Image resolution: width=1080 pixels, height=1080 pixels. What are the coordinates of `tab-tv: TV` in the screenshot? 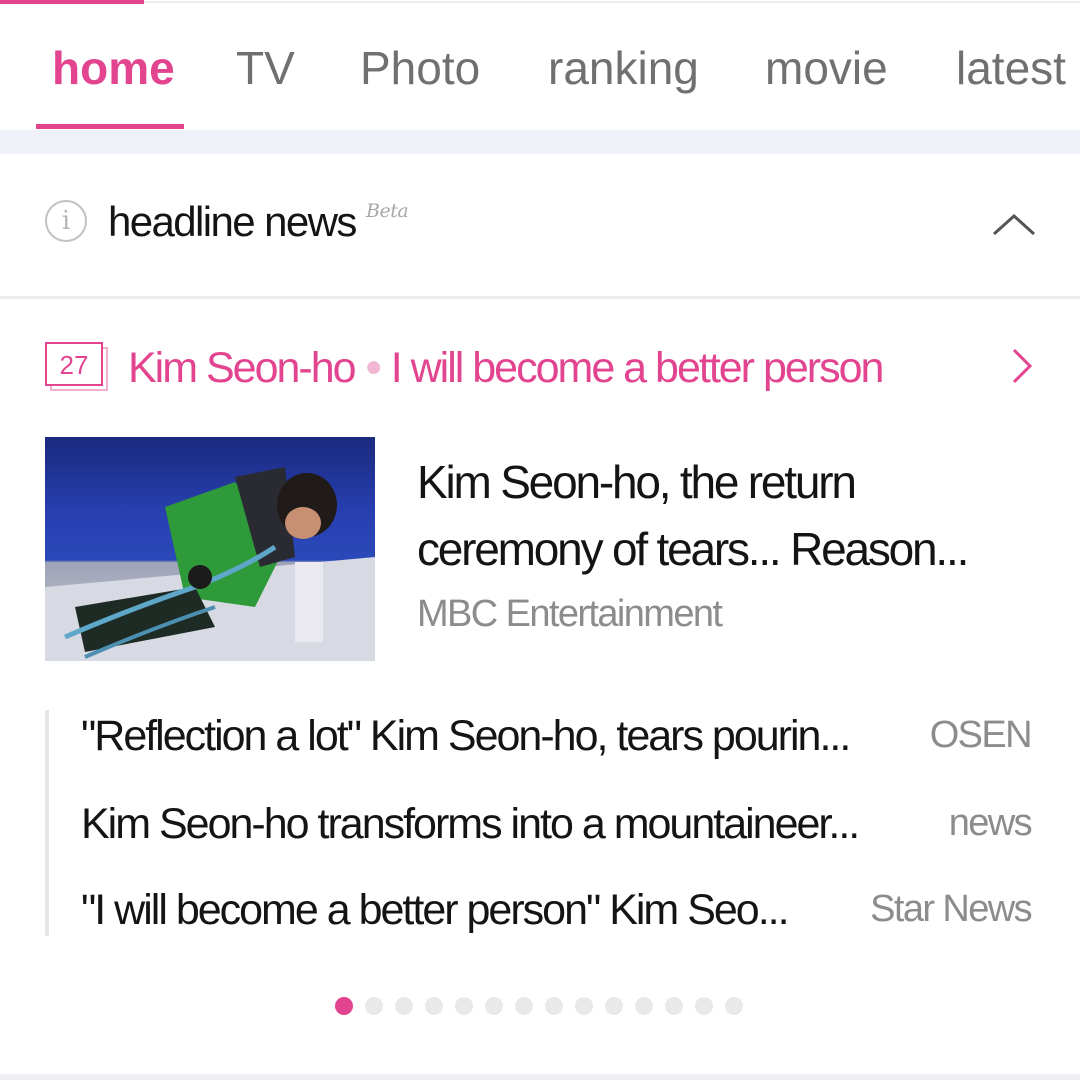 It's located at (265, 68).